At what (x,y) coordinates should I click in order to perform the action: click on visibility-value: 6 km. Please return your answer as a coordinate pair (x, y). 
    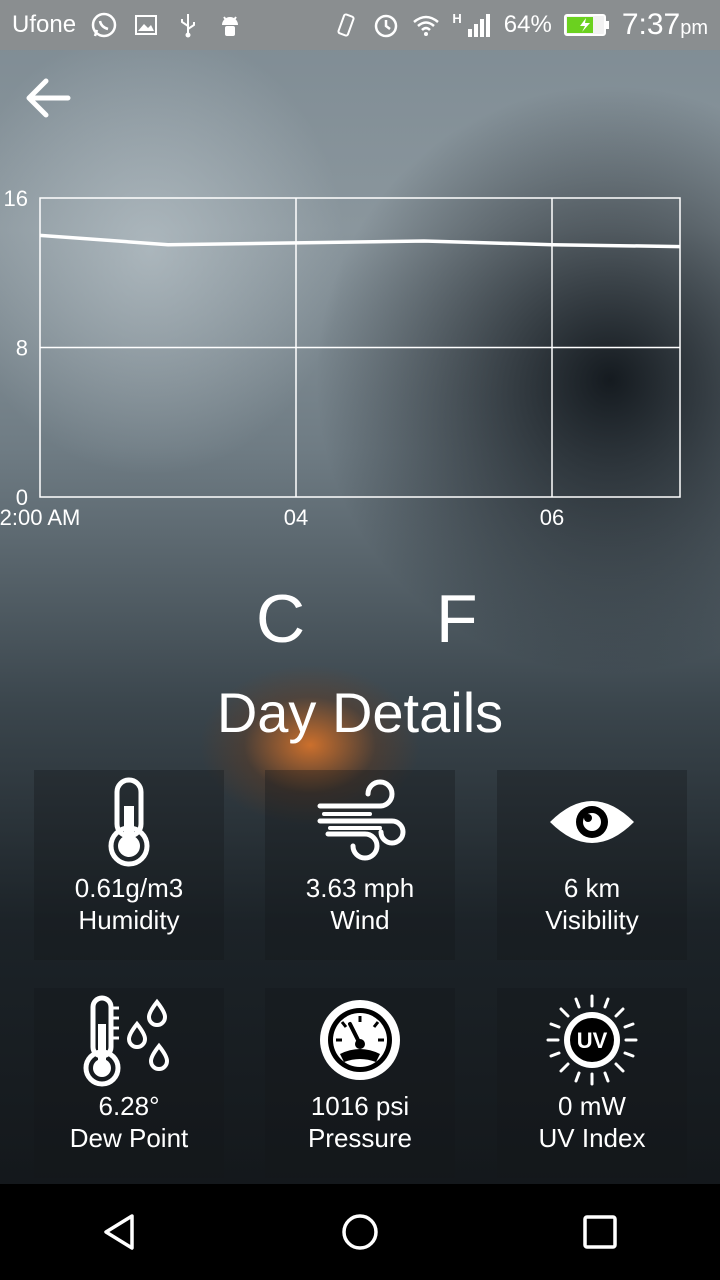
    Looking at the image, I should click on (592, 888).